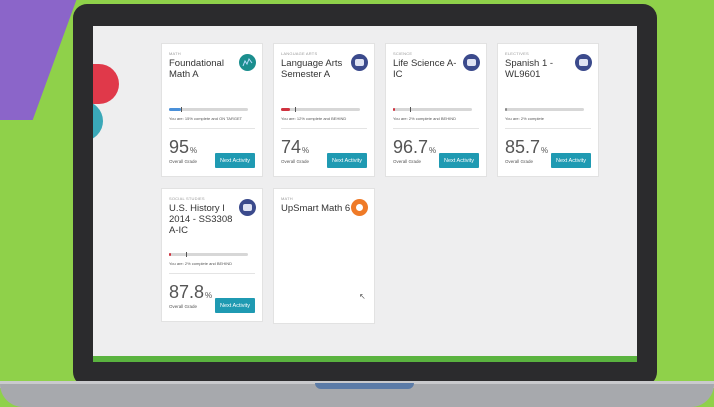 This screenshot has height=407, width=714. Describe the element at coordinates (359, 207) in the screenshot. I see `upsmart-logo-icon` at that location.